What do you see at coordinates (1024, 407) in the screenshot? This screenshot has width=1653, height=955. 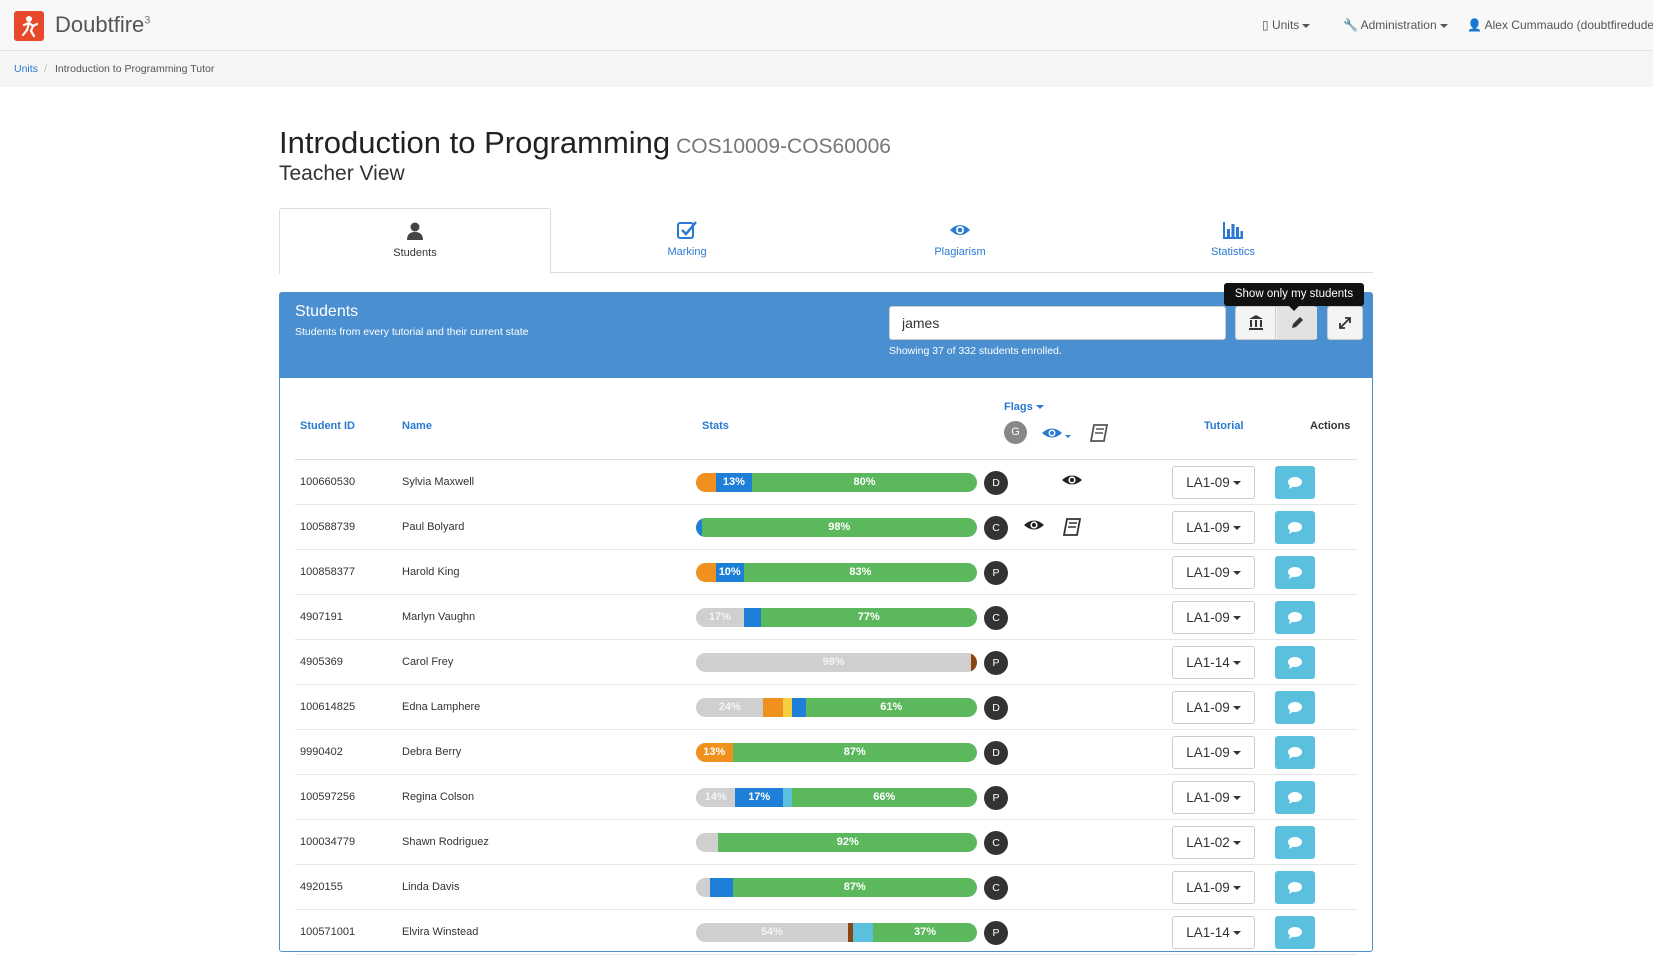 I see `flags-dropdown: Flags` at bounding box center [1024, 407].